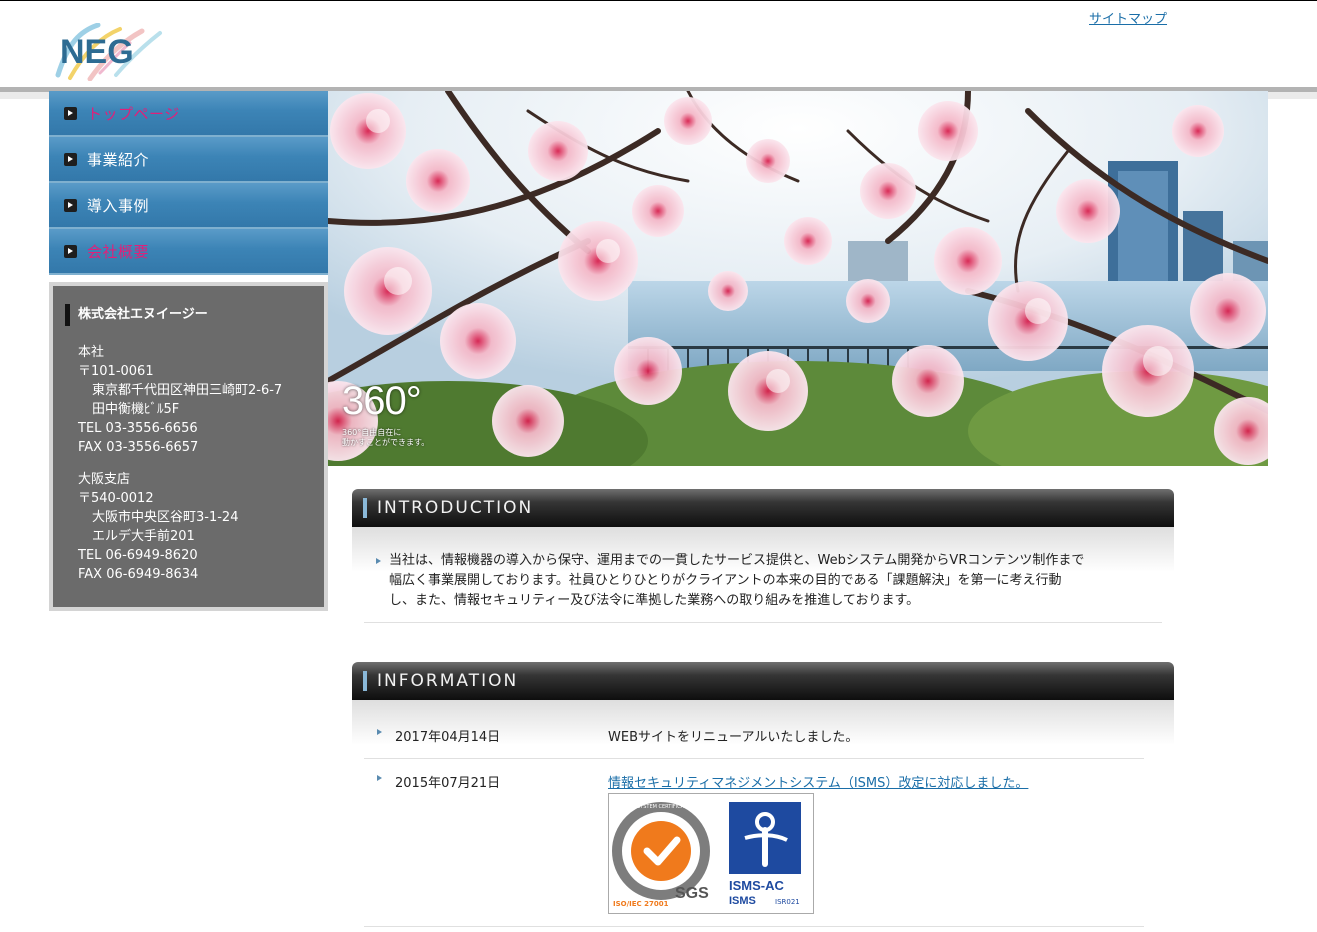 The height and width of the screenshot is (932, 1317). I want to click on osaka-address-2: エルデ大手前201, so click(143, 536).